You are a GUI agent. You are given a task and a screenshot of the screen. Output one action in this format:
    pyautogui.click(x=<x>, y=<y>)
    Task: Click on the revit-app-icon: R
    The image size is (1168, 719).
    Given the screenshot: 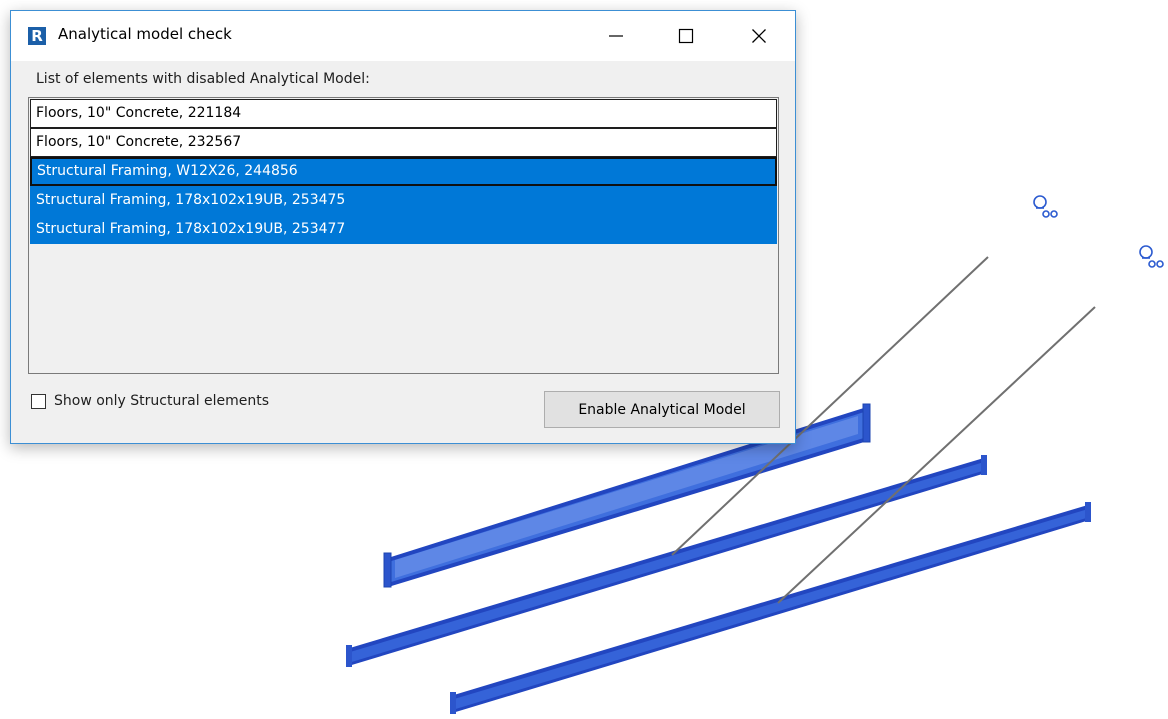 What is the action you would take?
    pyautogui.click(x=37, y=36)
    